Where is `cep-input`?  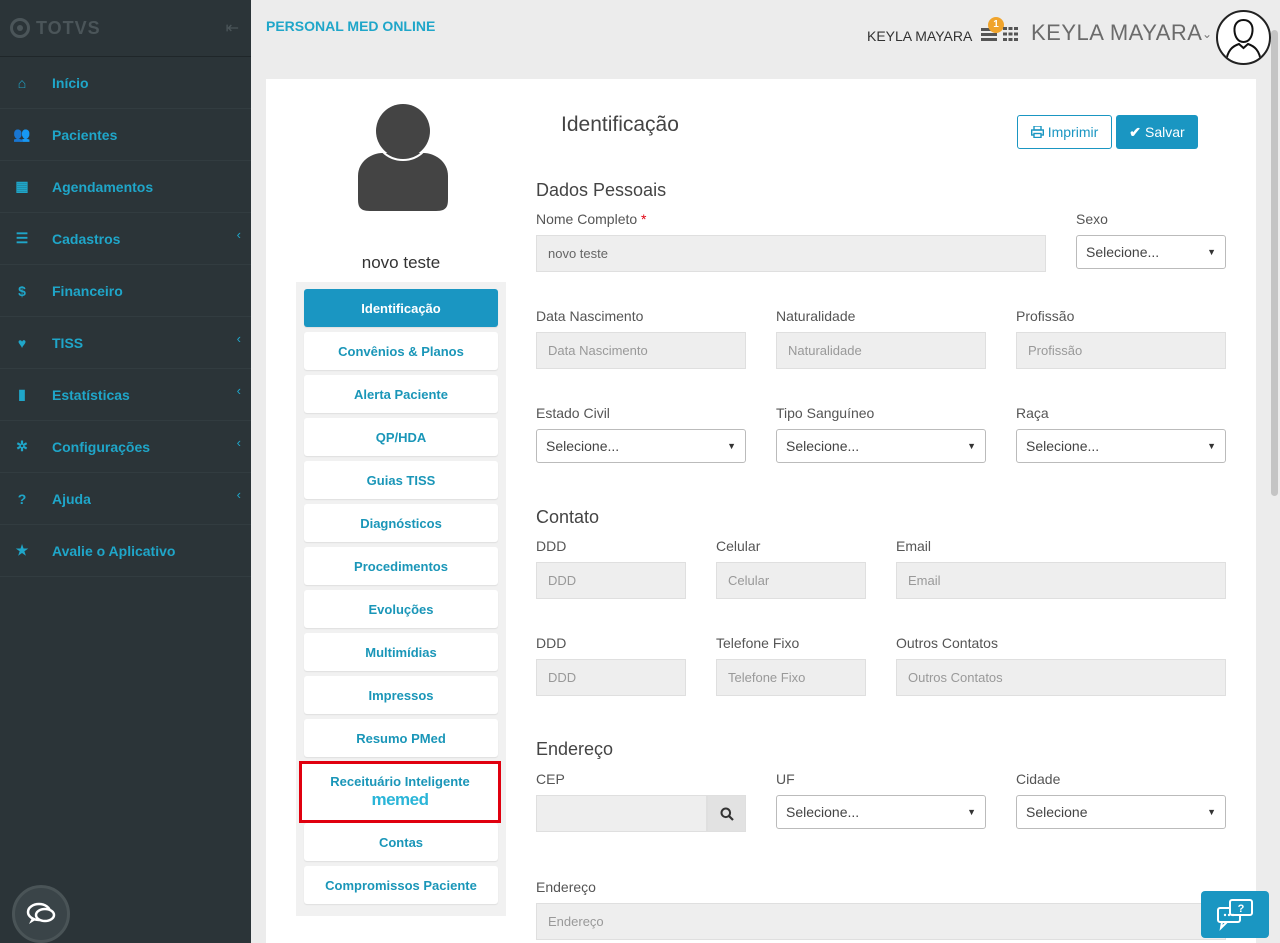
cep-input is located at coordinates (621, 813).